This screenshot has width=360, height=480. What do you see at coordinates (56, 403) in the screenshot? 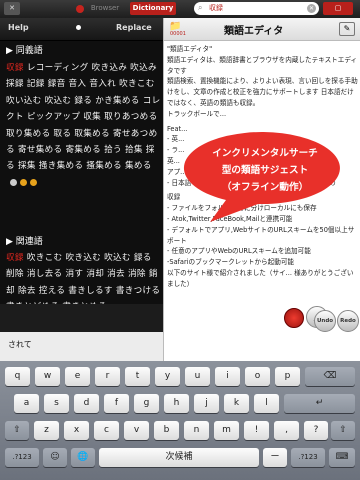
I see `key-s: s` at bounding box center [56, 403].